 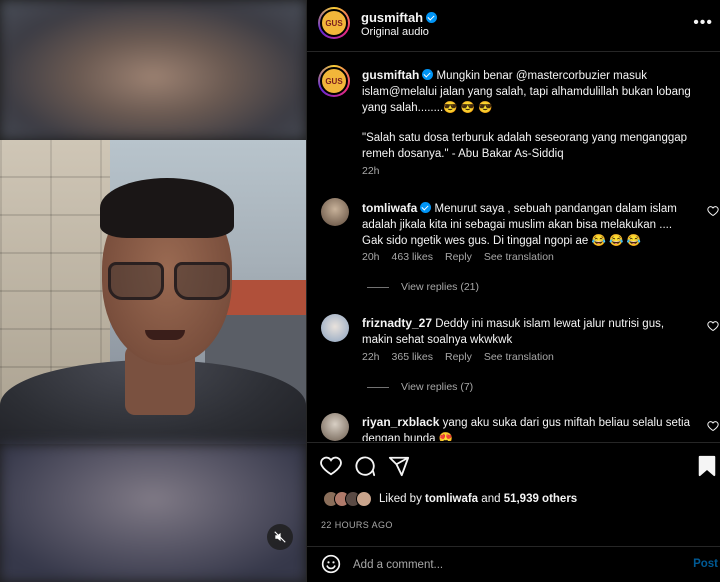 I want to click on liker-avatars, so click(x=347, y=499).